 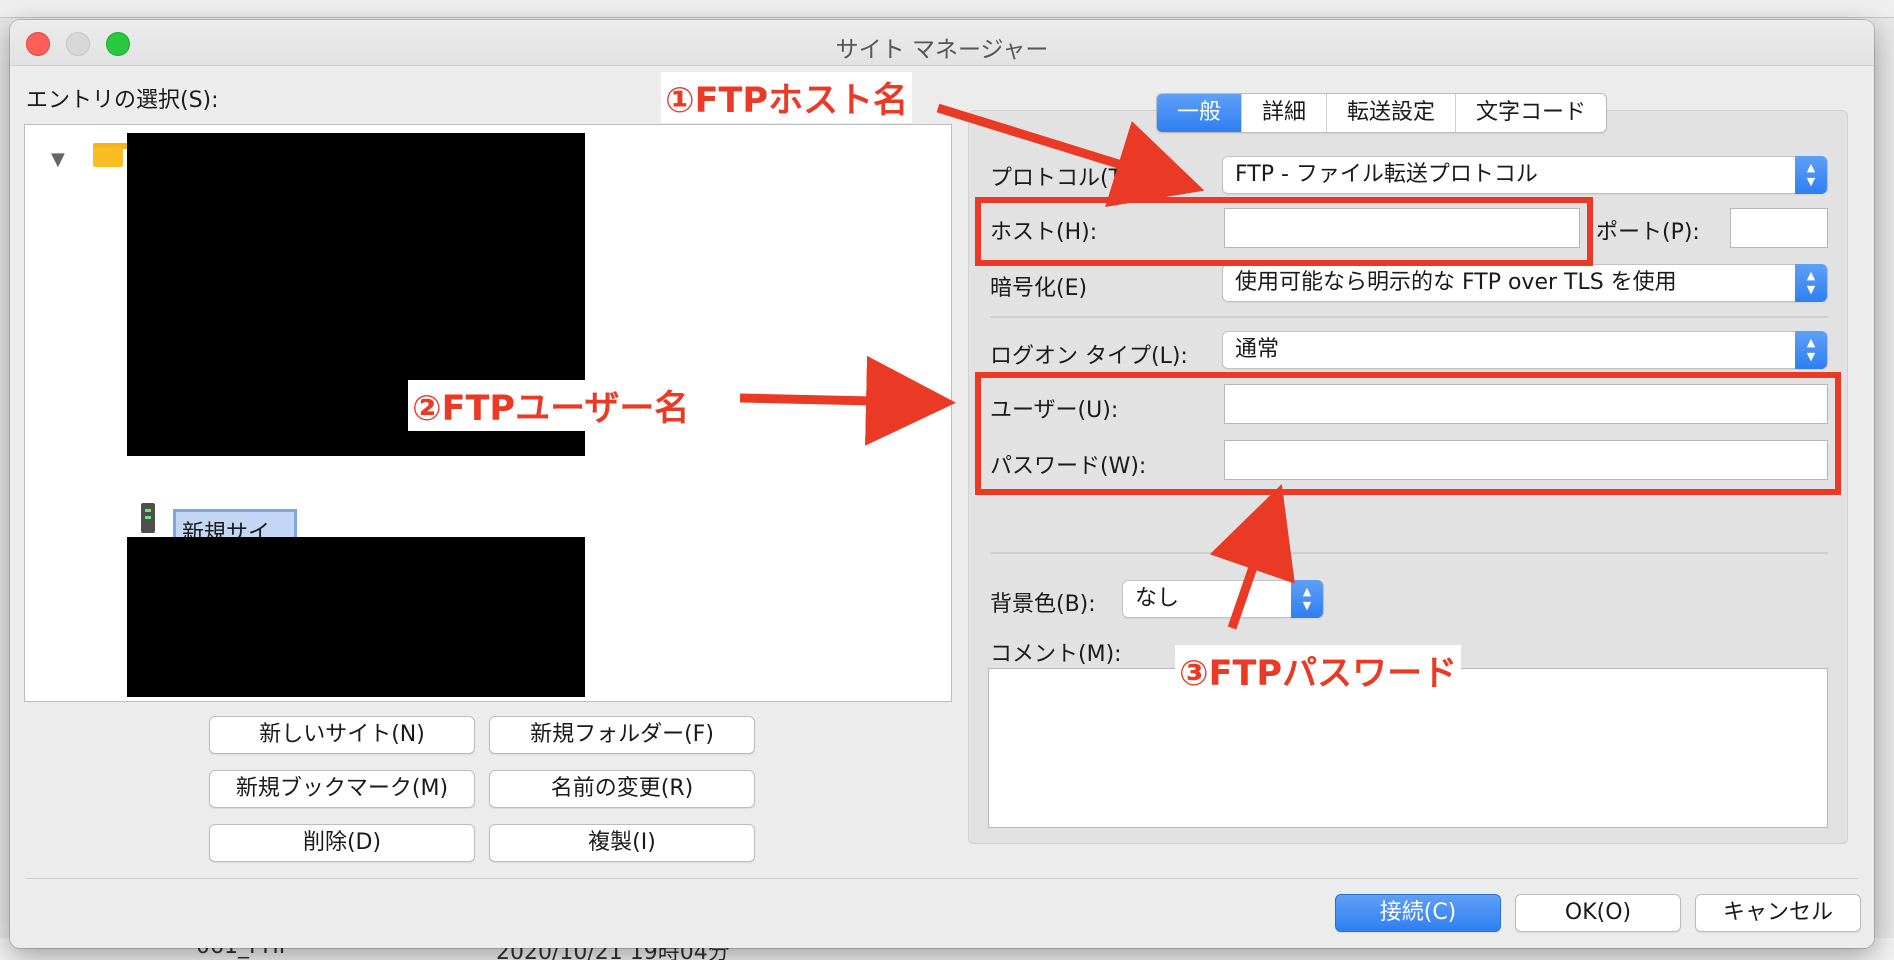 I want to click on background-color-value: なし, so click(x=1157, y=598).